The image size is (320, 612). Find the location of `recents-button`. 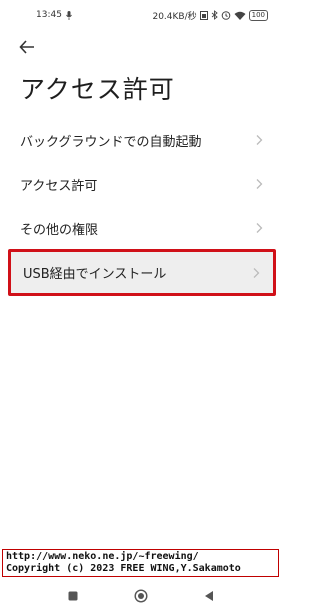

recents-button is located at coordinates (73, 596).